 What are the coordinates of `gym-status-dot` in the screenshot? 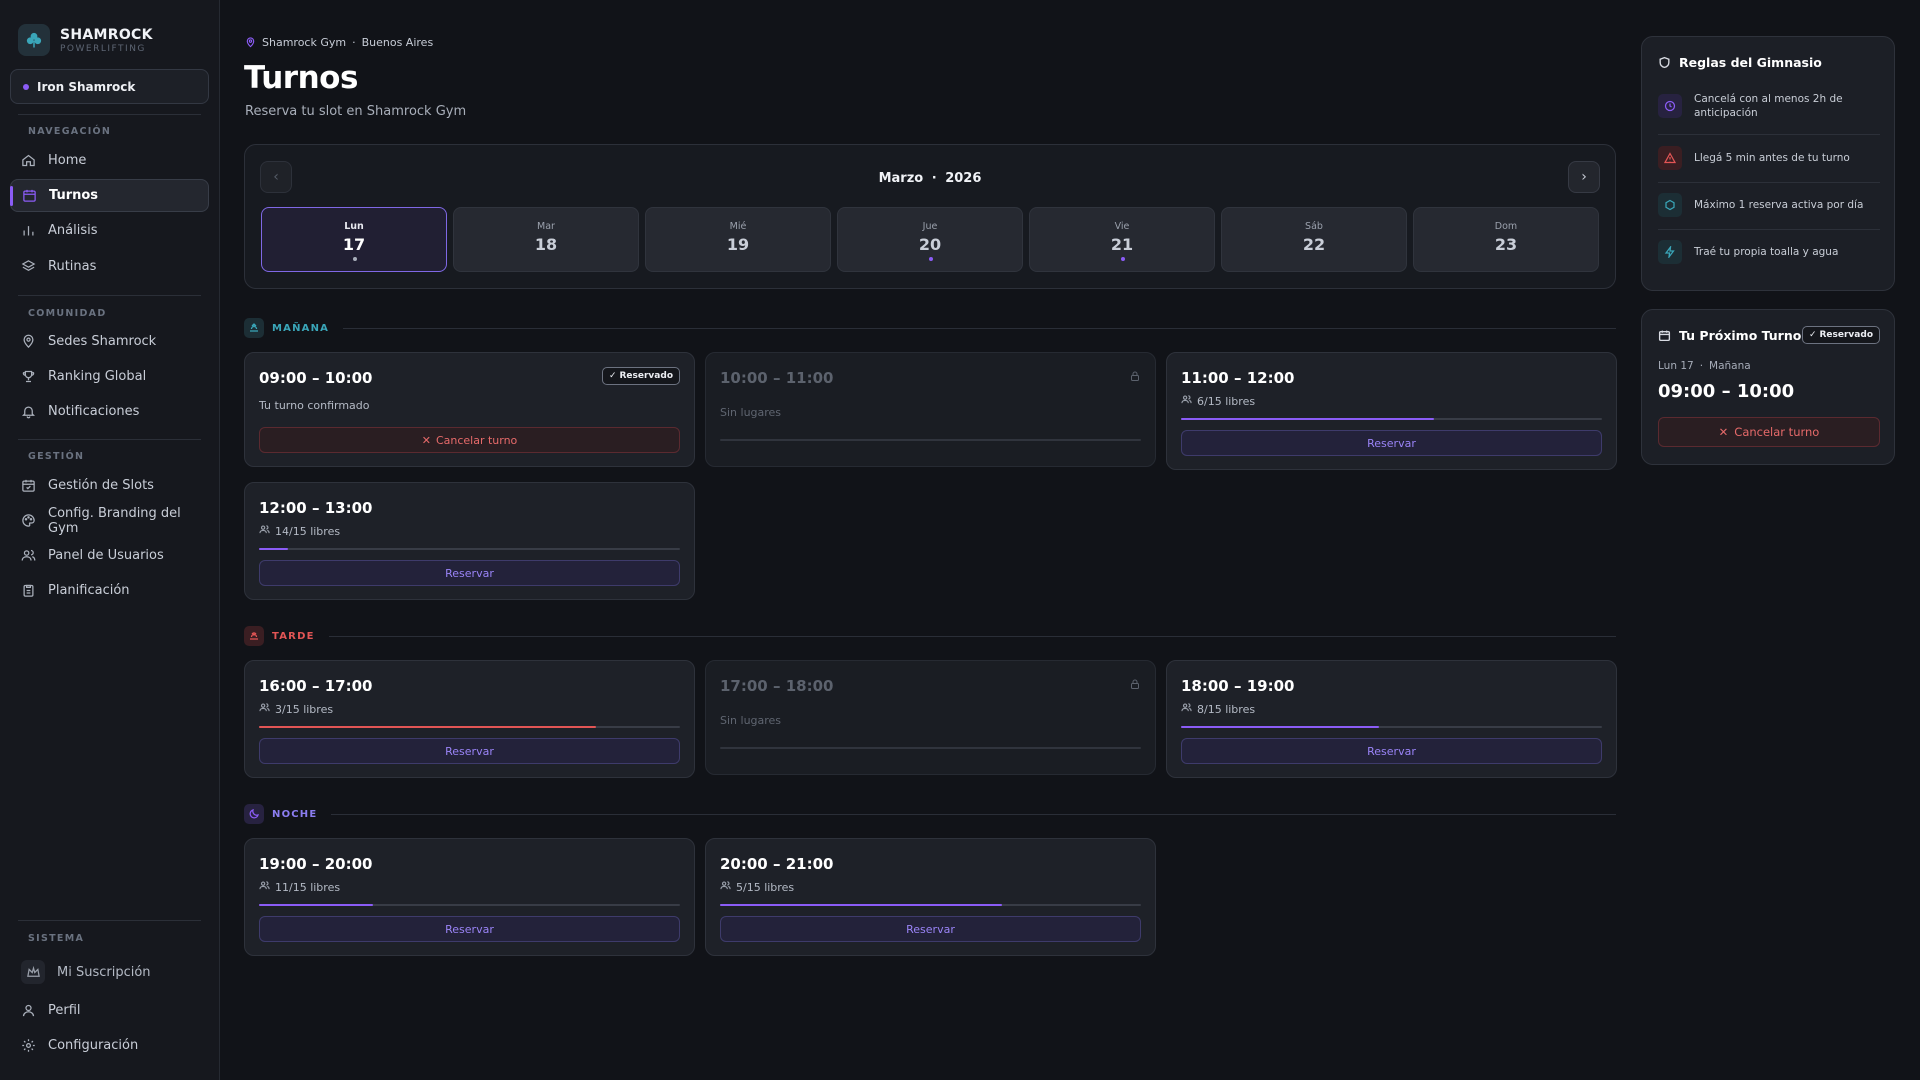 It's located at (26, 86).